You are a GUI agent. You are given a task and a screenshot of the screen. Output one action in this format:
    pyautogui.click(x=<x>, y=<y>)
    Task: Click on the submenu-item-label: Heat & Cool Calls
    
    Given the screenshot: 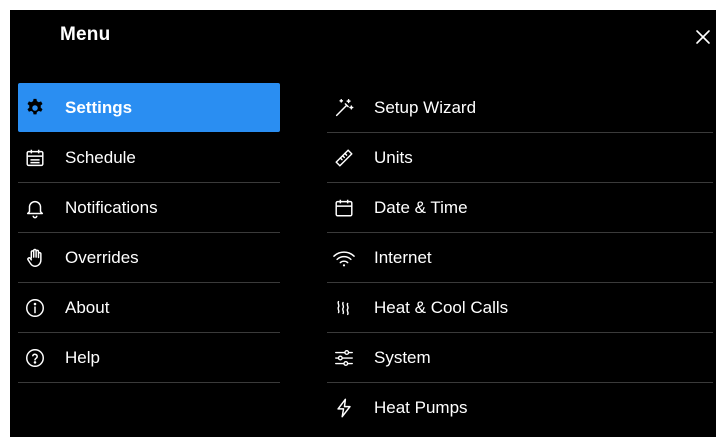 What is the action you would take?
    pyautogui.click(x=441, y=307)
    